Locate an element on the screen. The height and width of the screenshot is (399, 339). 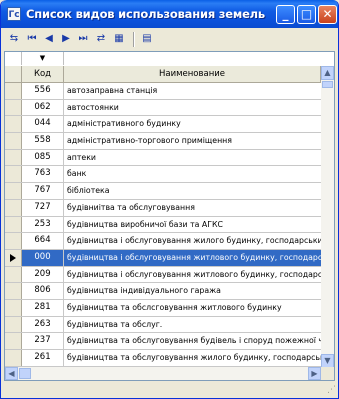
scroll-right-button: ▶ is located at coordinates (314, 373).